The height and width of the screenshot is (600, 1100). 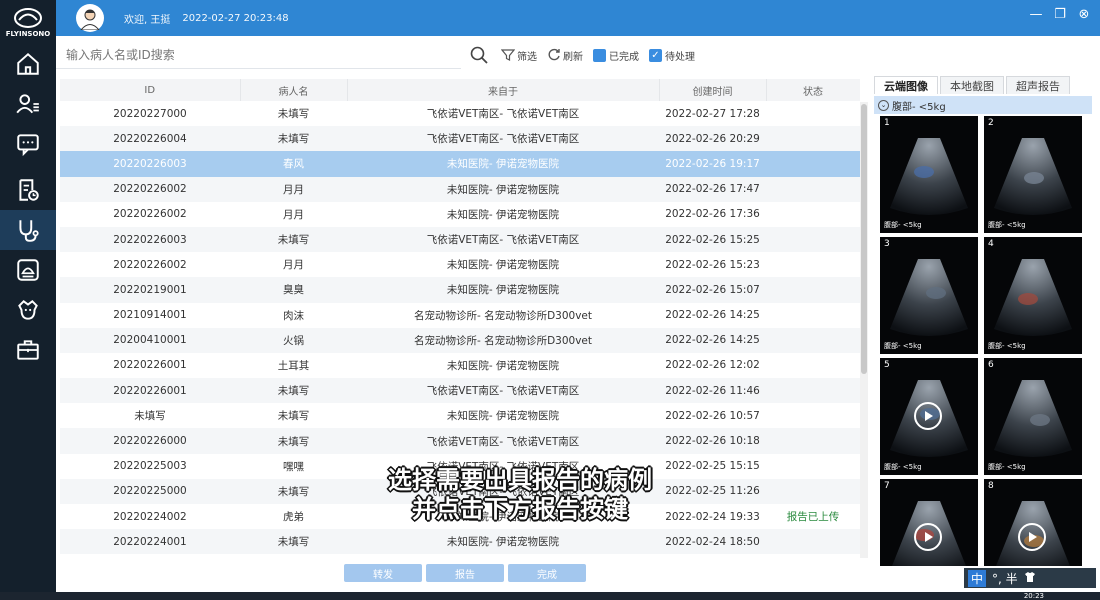 What do you see at coordinates (503, 139) in the screenshot?
I see `cell-source: 飞依诺VET南区- 飞依诺VET南区` at bounding box center [503, 139].